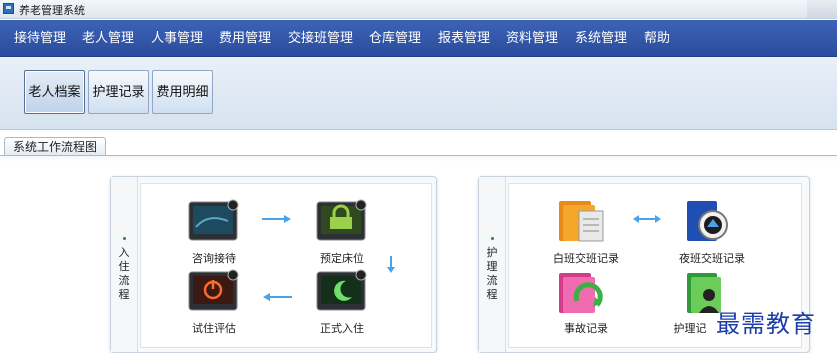  What do you see at coordinates (177, 39) in the screenshot?
I see `menu-personnel: 人事管理` at bounding box center [177, 39].